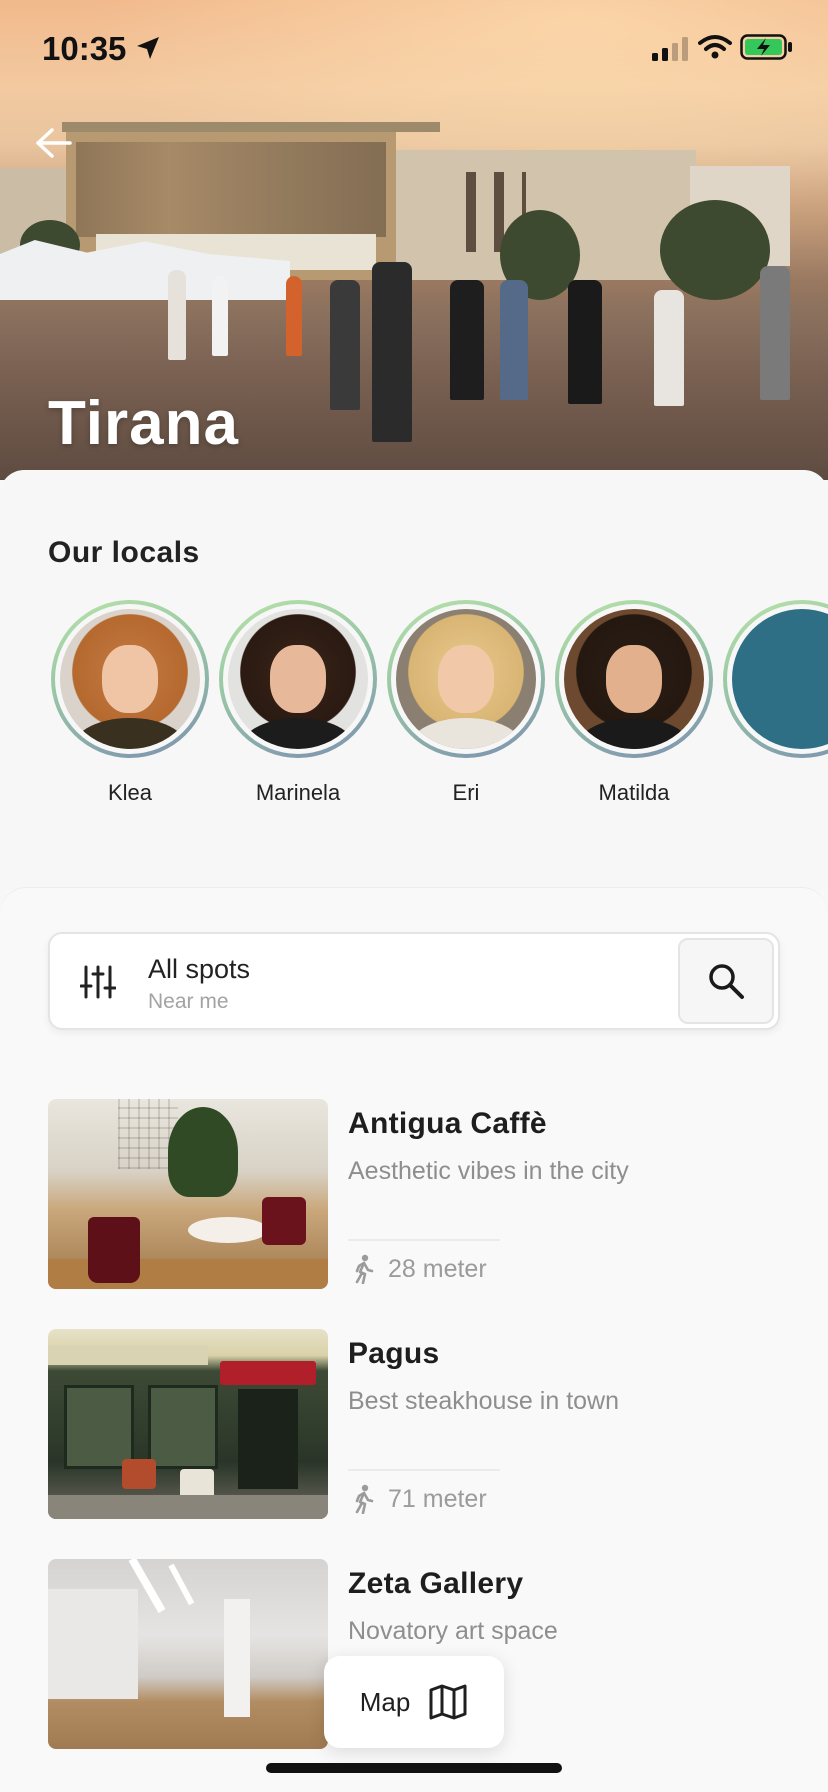 This screenshot has height=1792, width=828. I want to click on filter-subtitle: Near me, so click(188, 1001).